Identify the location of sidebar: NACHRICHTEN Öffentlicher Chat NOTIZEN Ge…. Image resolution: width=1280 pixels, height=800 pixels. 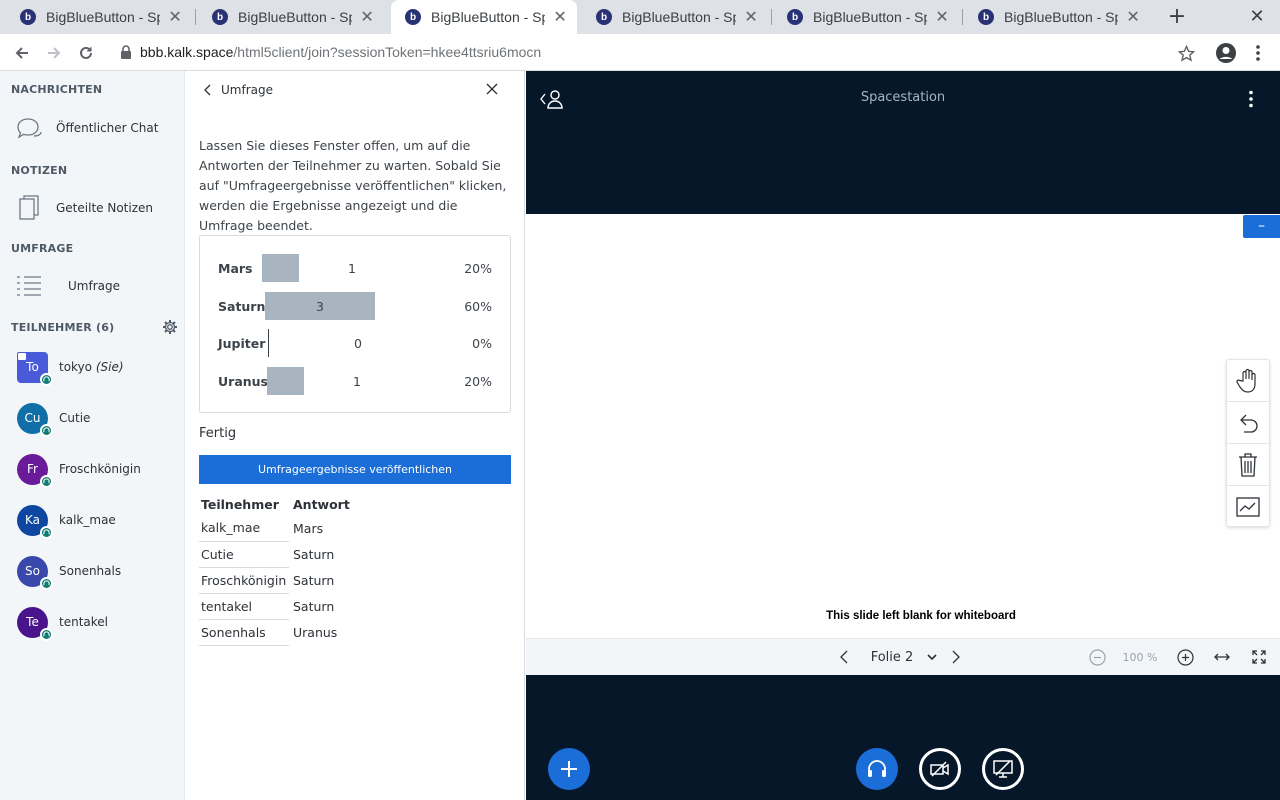
(92, 435).